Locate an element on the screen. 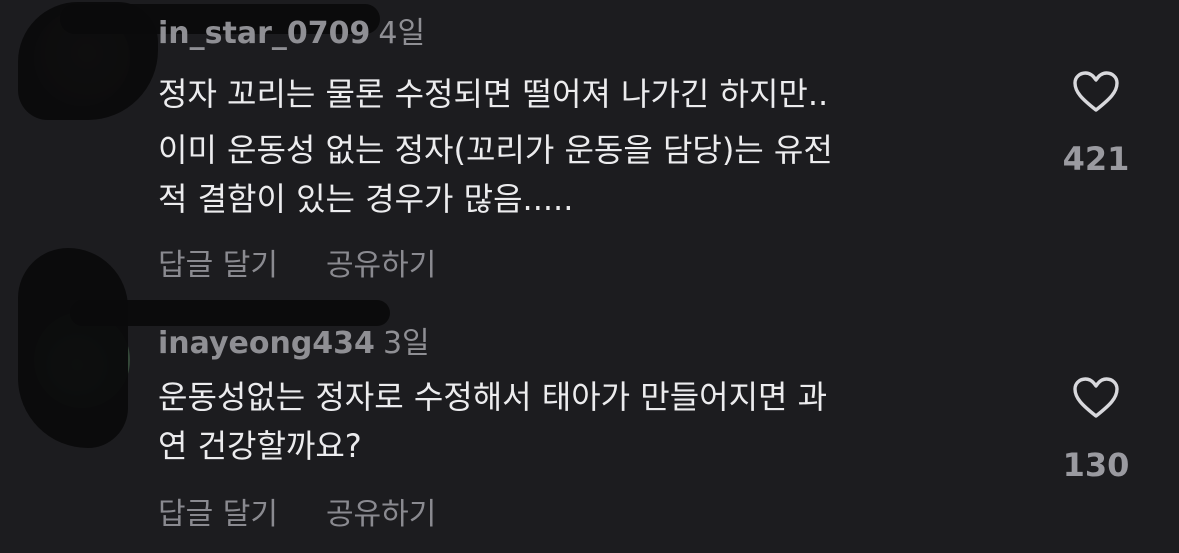  like-count: 130 is located at coordinates (1096, 465).